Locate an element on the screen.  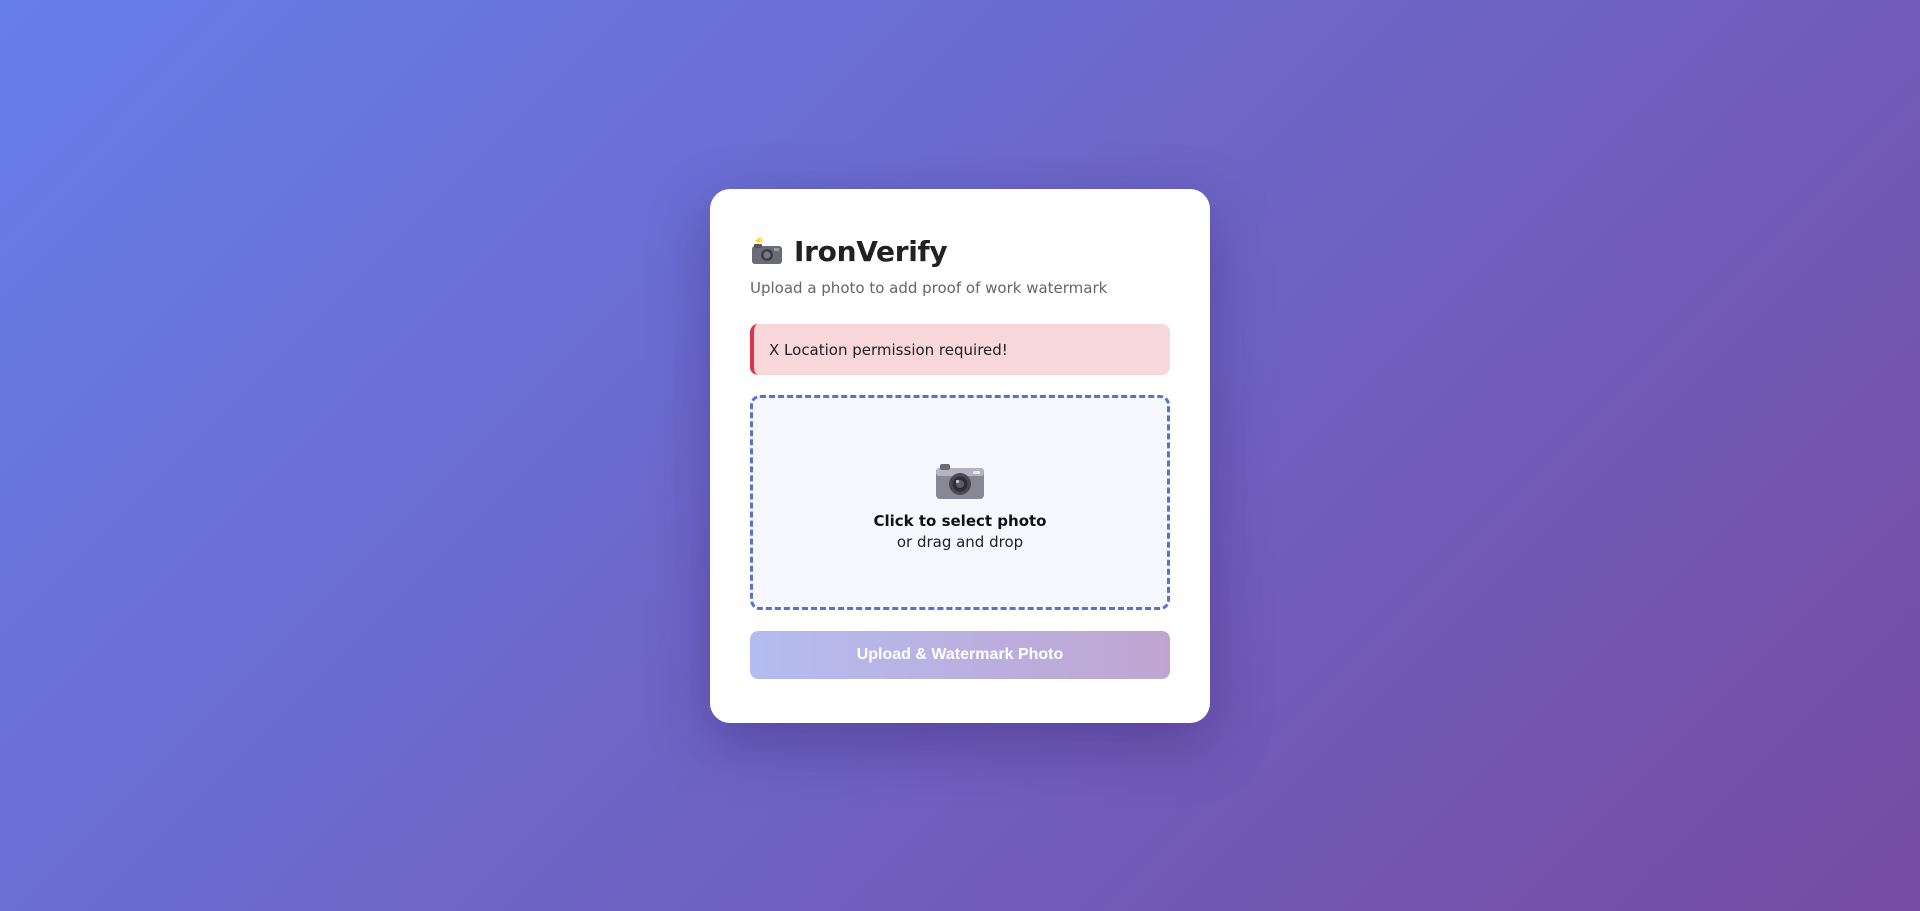
header: IronVerify is located at coordinates (960, 251).